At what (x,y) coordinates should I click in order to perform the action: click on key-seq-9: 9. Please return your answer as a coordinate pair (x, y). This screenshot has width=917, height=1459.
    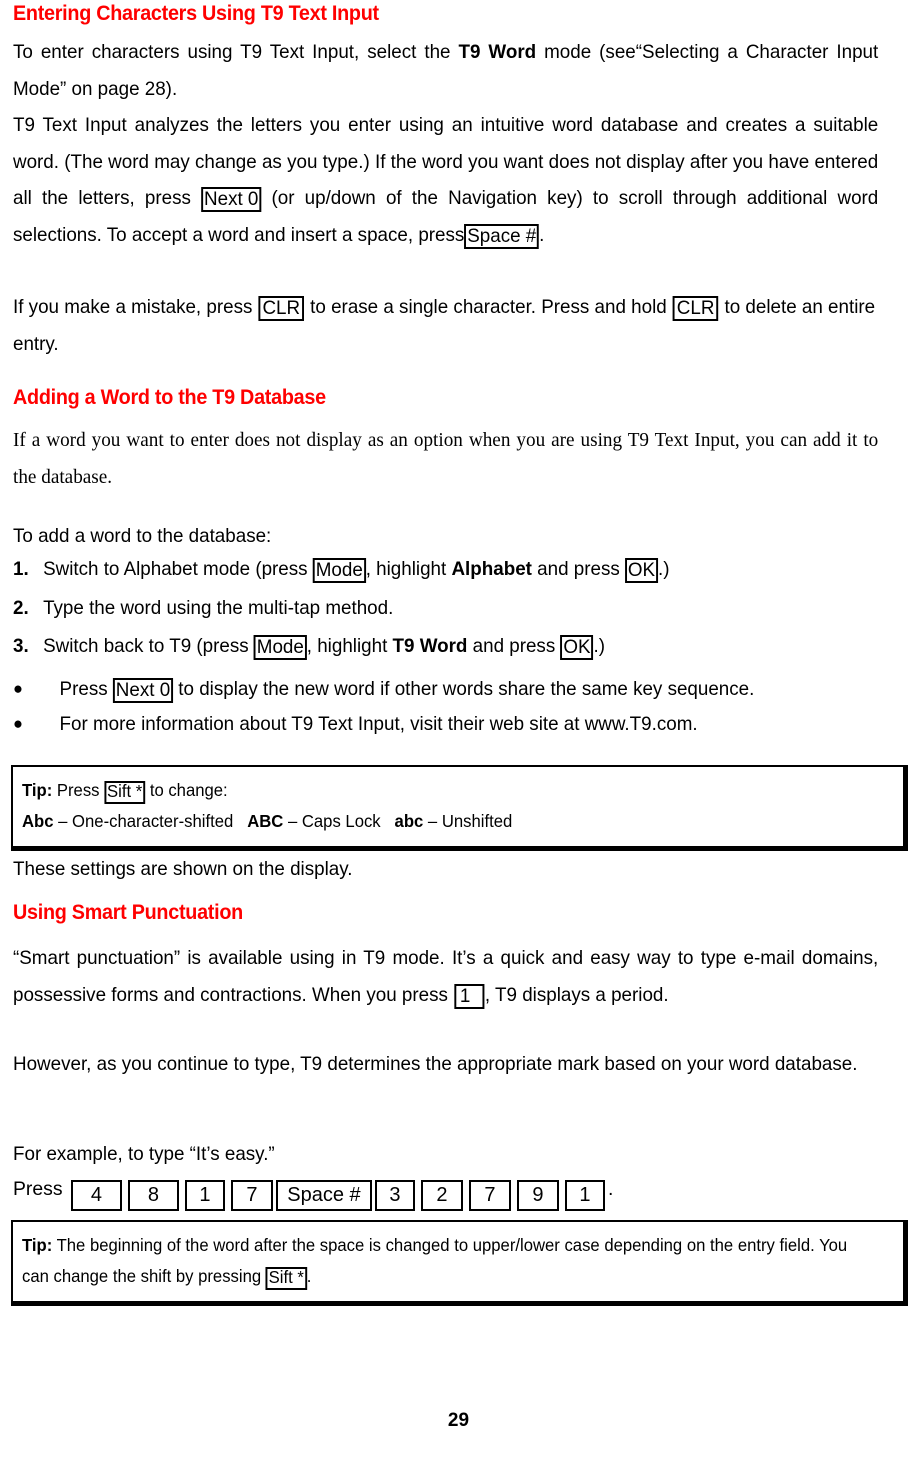
    Looking at the image, I should click on (537, 1195).